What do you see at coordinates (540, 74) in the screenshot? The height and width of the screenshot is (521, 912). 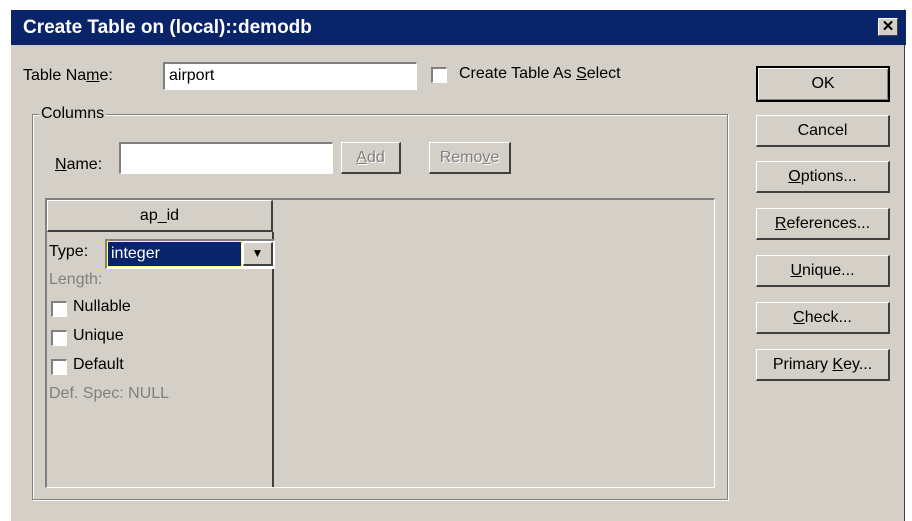 I see `create-as-select-label: Create Table As Select` at bounding box center [540, 74].